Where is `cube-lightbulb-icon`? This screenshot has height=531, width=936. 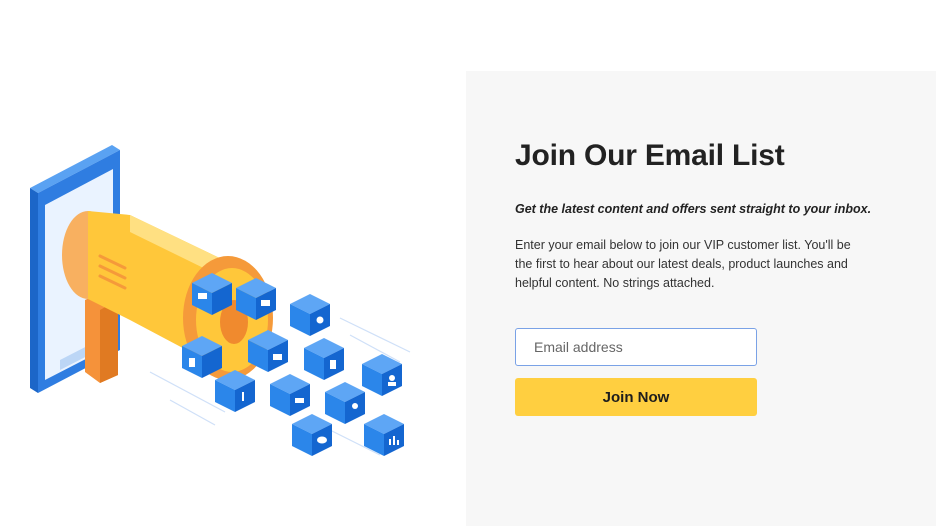 cube-lightbulb-icon is located at coordinates (310, 315).